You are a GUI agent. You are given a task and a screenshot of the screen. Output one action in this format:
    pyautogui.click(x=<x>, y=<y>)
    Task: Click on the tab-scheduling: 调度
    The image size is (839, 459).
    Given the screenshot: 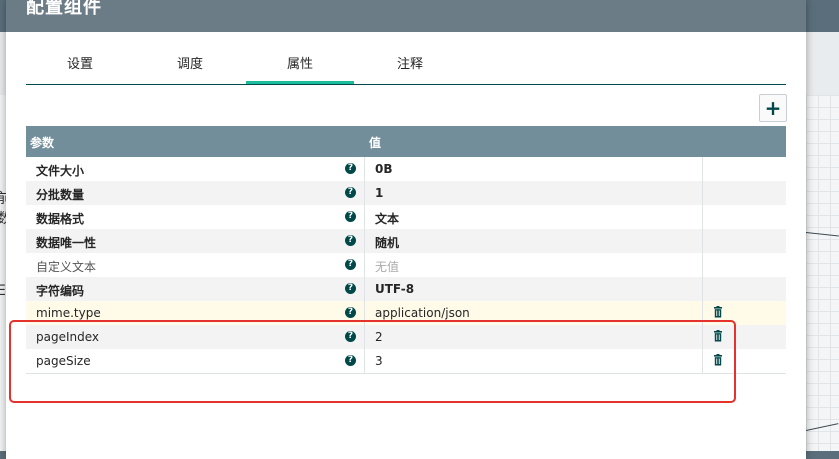 What is the action you would take?
    pyautogui.click(x=190, y=66)
    